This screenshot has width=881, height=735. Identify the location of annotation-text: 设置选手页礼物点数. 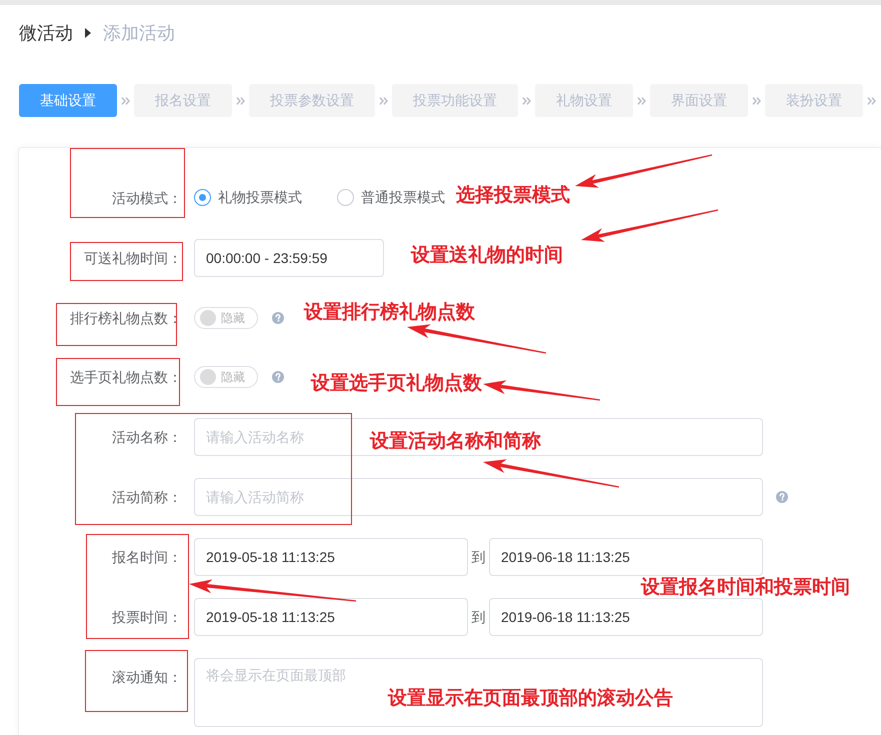
(396, 384).